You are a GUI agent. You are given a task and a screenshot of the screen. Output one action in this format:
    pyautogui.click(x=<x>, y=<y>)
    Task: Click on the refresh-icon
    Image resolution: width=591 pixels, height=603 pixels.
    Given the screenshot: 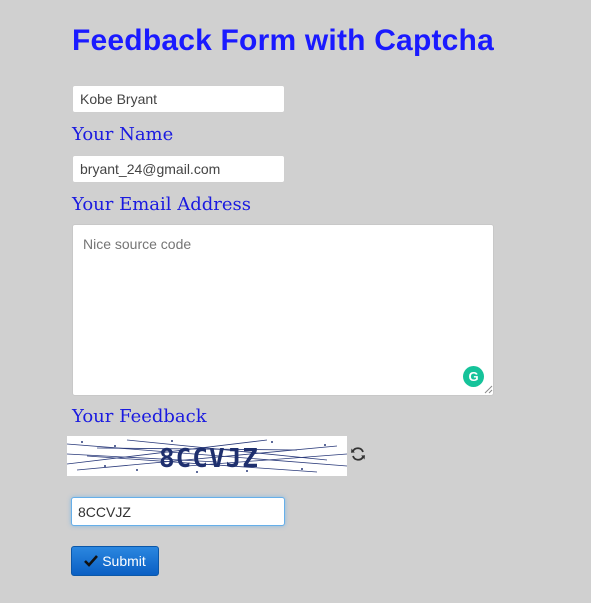 What is the action you would take?
    pyautogui.click(x=358, y=454)
    